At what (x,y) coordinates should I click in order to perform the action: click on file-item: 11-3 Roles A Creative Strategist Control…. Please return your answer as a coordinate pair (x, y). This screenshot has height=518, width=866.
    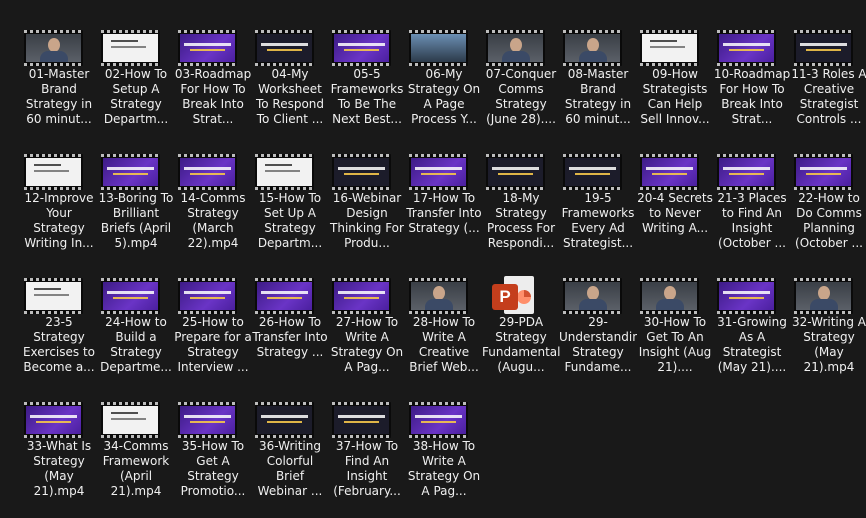
    Looking at the image, I should click on (828, 86).